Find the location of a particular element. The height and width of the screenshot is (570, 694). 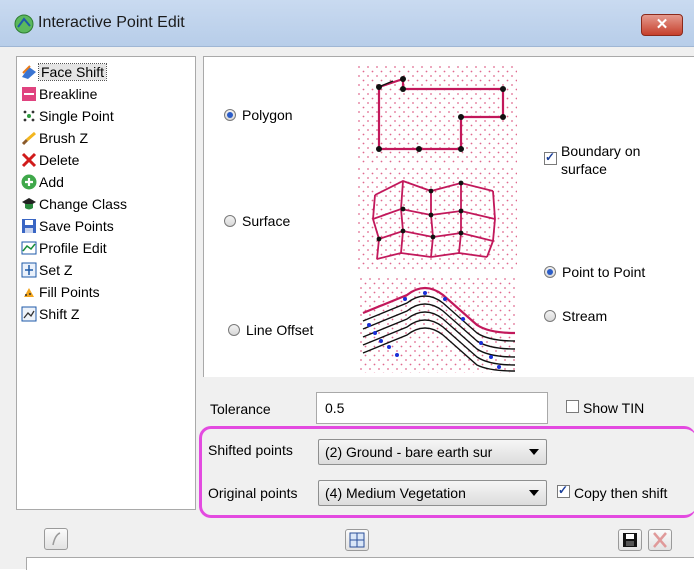

brush-icon is located at coordinates (28, 138).